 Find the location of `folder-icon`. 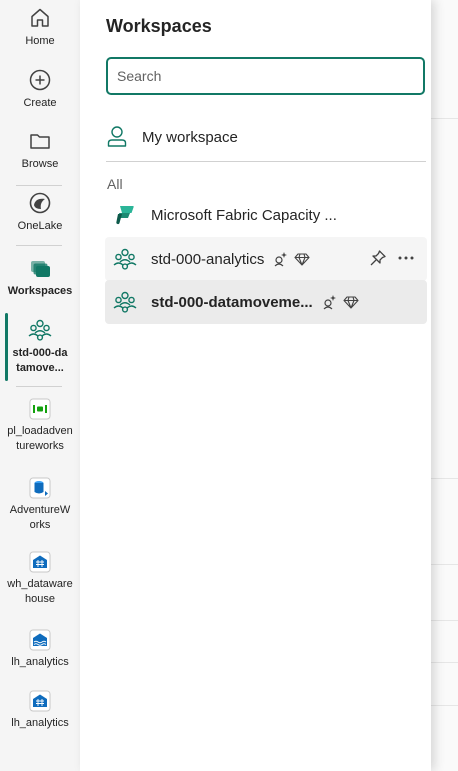

folder-icon is located at coordinates (40, 141).